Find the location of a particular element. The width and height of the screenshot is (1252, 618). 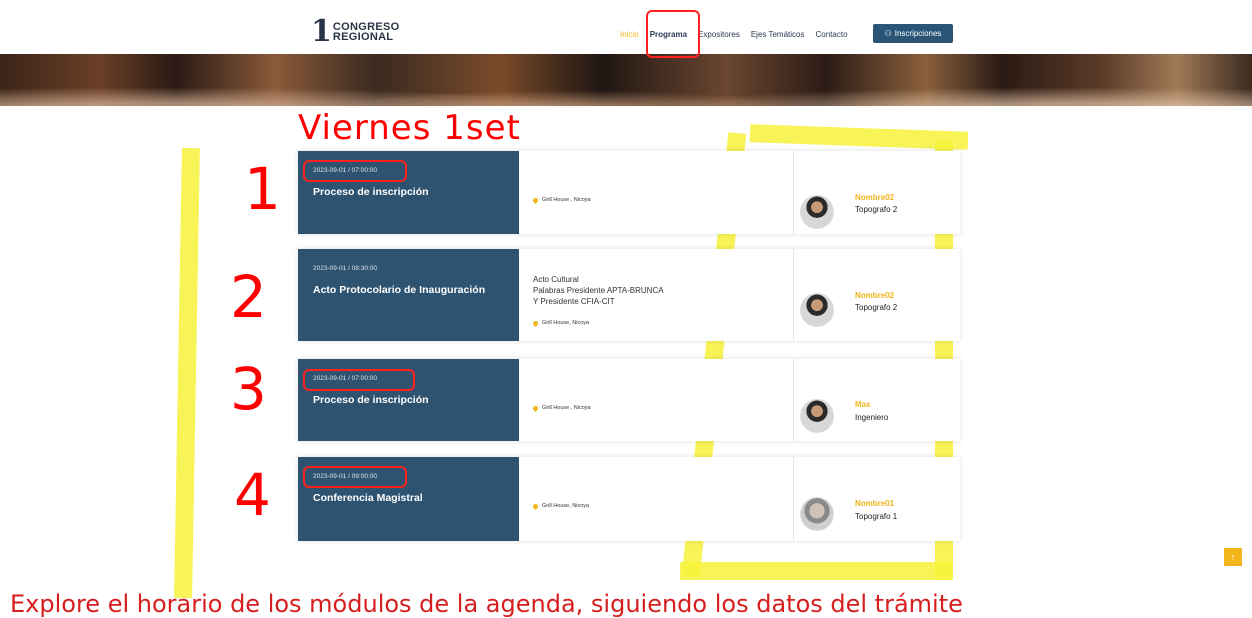

arrow-up-icon: ↑ is located at coordinates (1233, 557).